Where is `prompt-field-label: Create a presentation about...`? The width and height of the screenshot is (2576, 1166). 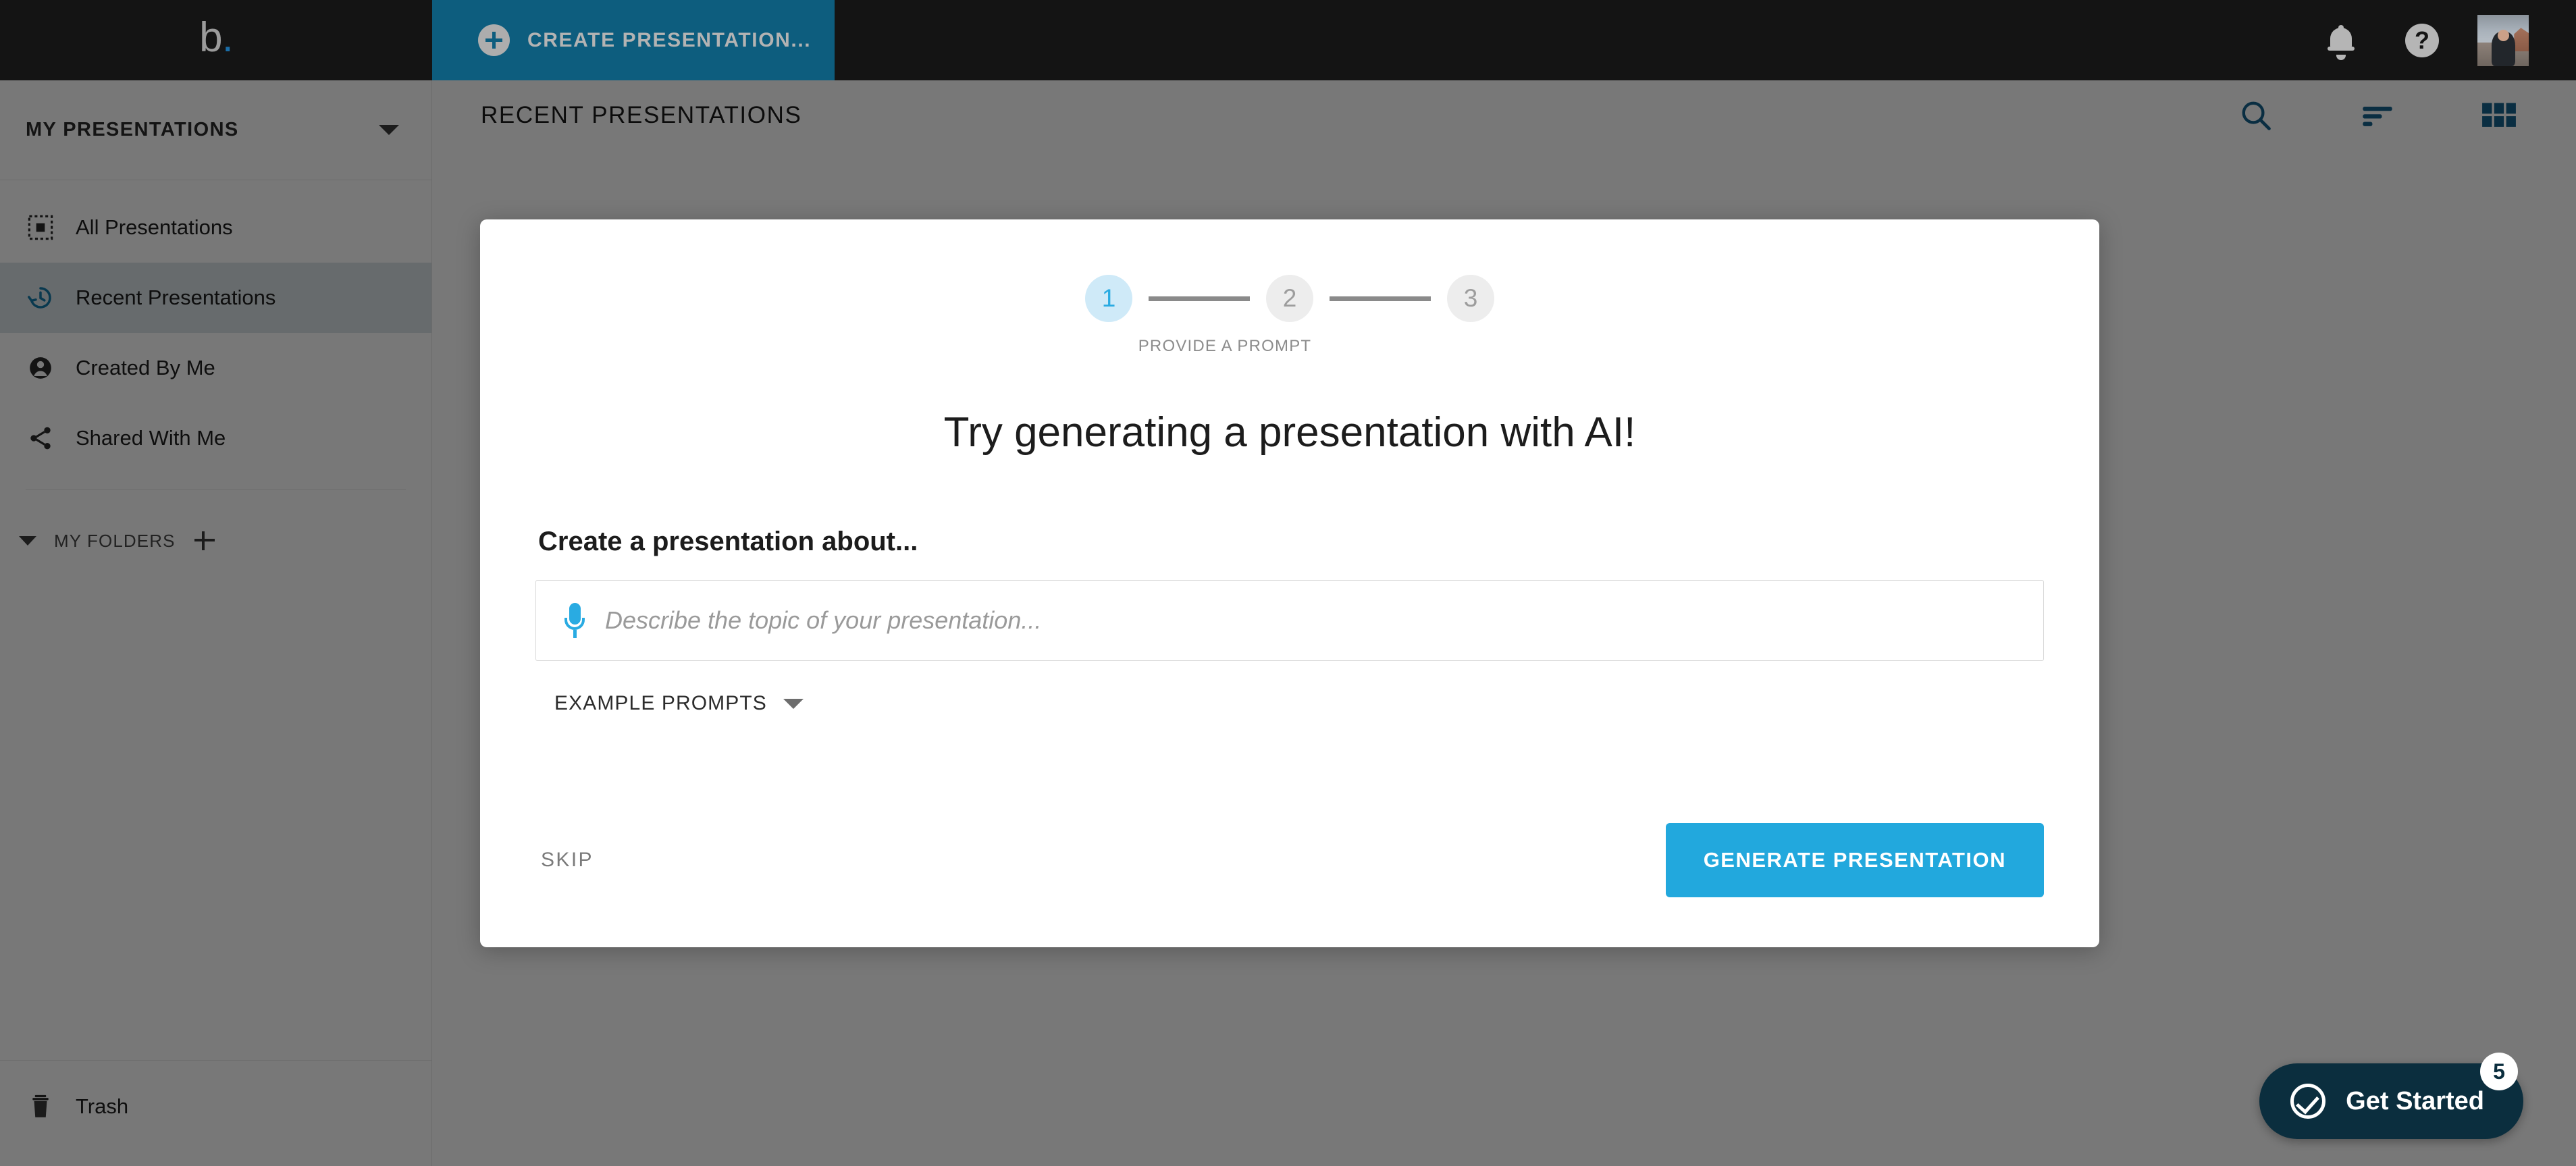 prompt-field-label: Create a presentation about... is located at coordinates (728, 541).